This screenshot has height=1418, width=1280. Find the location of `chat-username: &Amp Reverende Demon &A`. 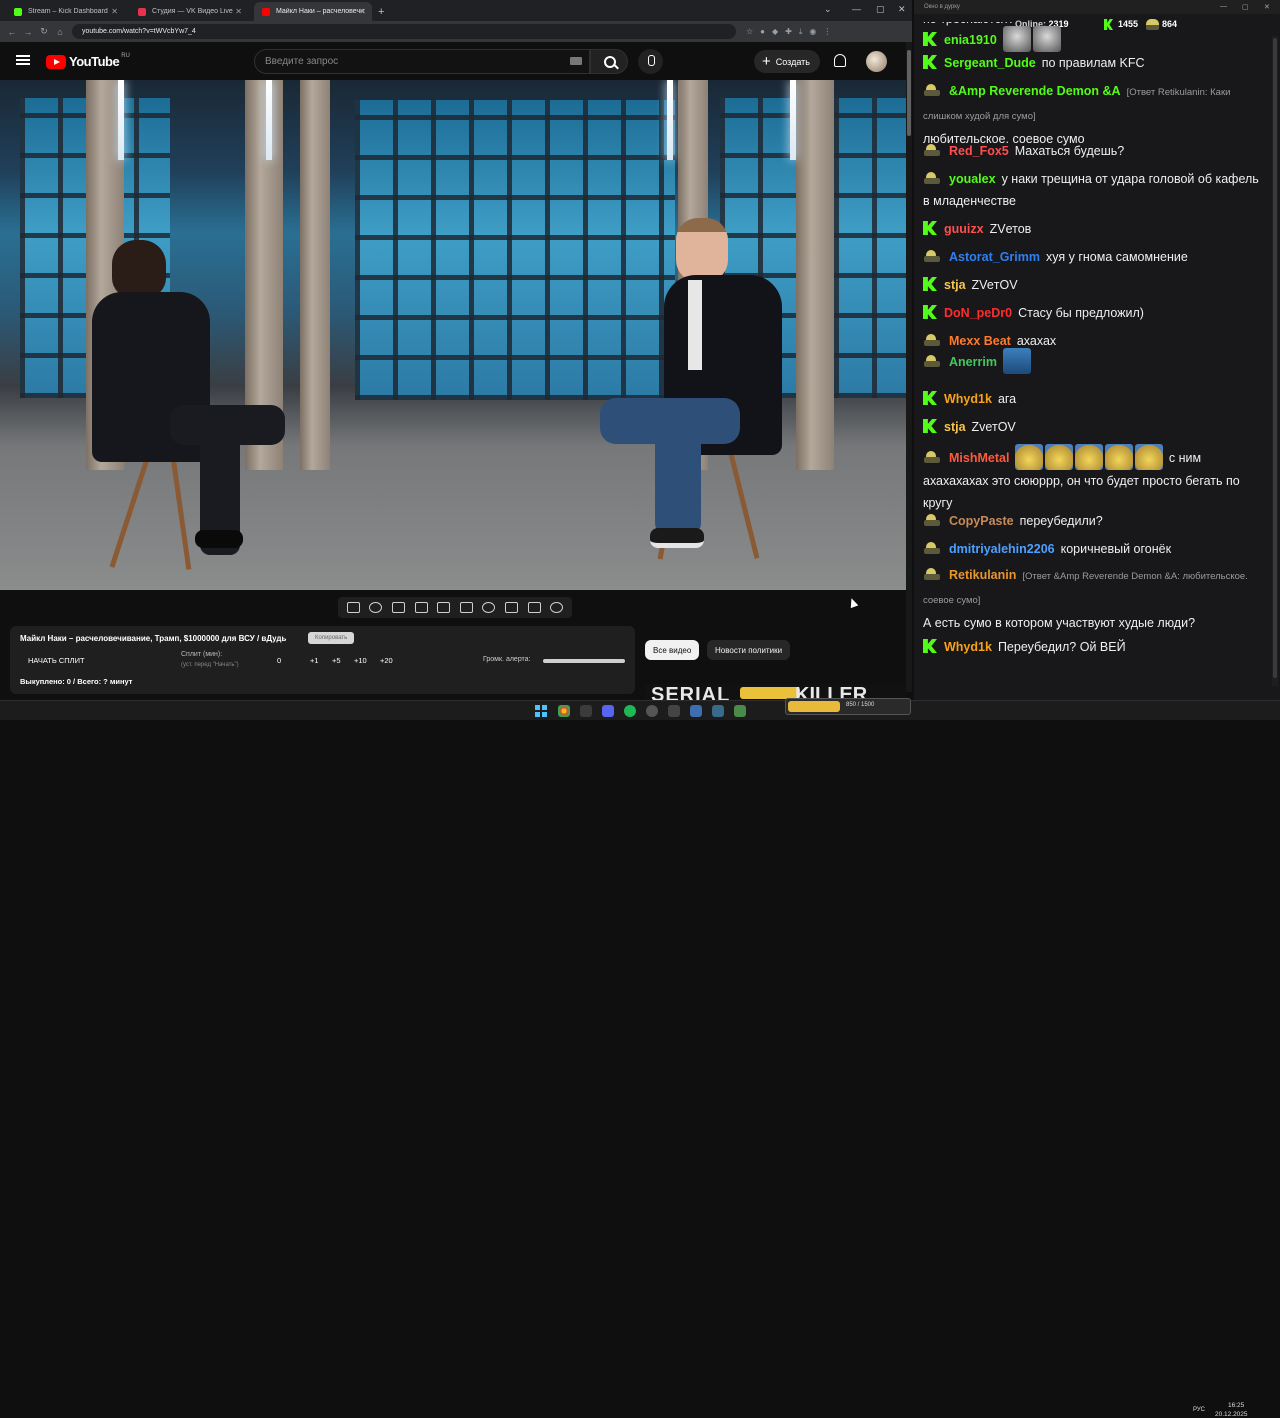

chat-username: &Amp Reverende Demon &A is located at coordinates (1035, 91).